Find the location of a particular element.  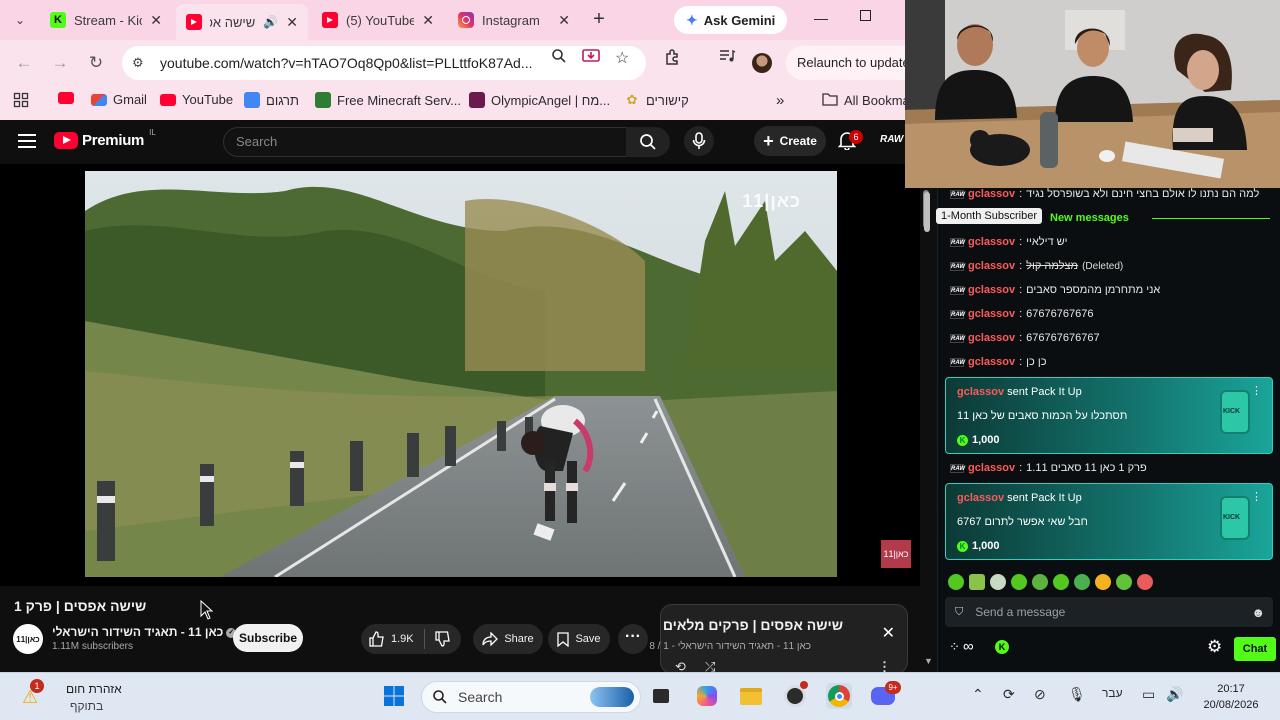

media-control-icon is located at coordinates (727, 58).